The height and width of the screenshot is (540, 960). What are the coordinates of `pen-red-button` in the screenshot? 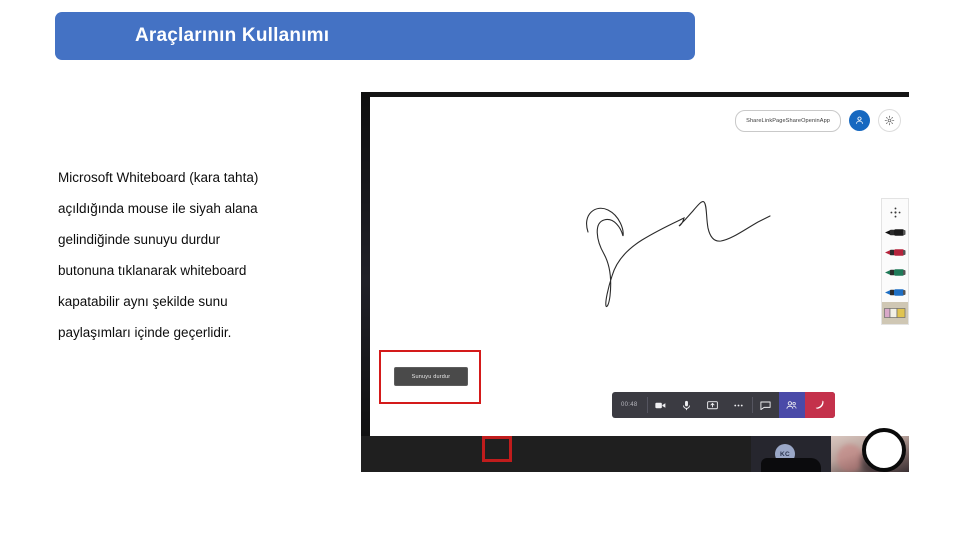 It's located at (895, 252).